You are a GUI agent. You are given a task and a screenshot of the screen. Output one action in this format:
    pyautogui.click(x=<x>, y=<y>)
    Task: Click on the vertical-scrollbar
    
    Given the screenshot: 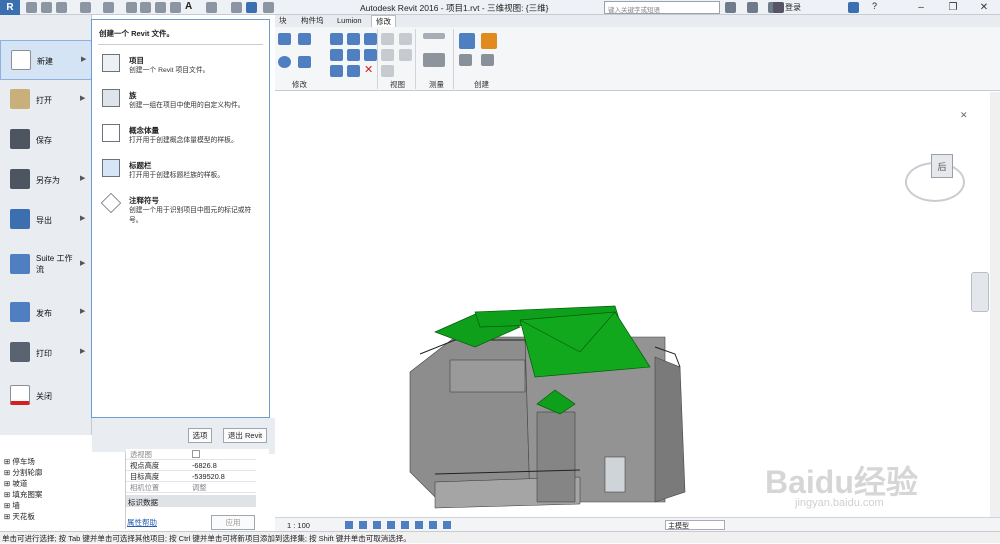 What is the action you would take?
    pyautogui.click(x=995, y=304)
    